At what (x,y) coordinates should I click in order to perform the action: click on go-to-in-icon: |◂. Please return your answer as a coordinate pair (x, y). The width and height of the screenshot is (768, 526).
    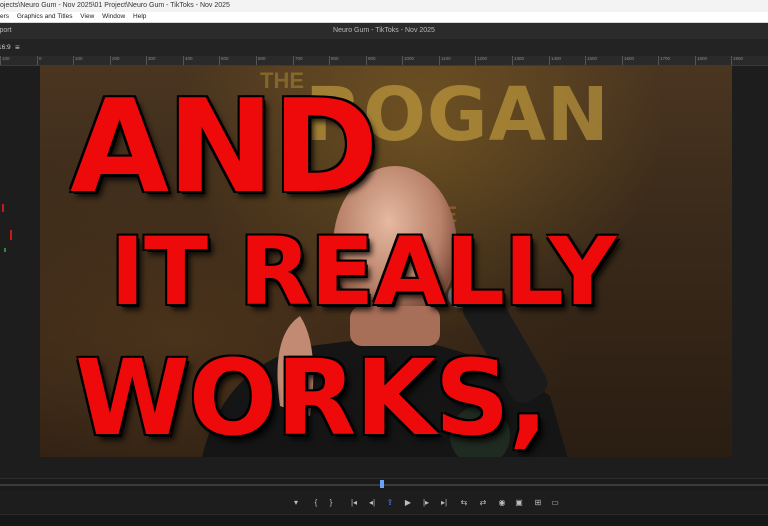
    Looking at the image, I should click on (354, 503).